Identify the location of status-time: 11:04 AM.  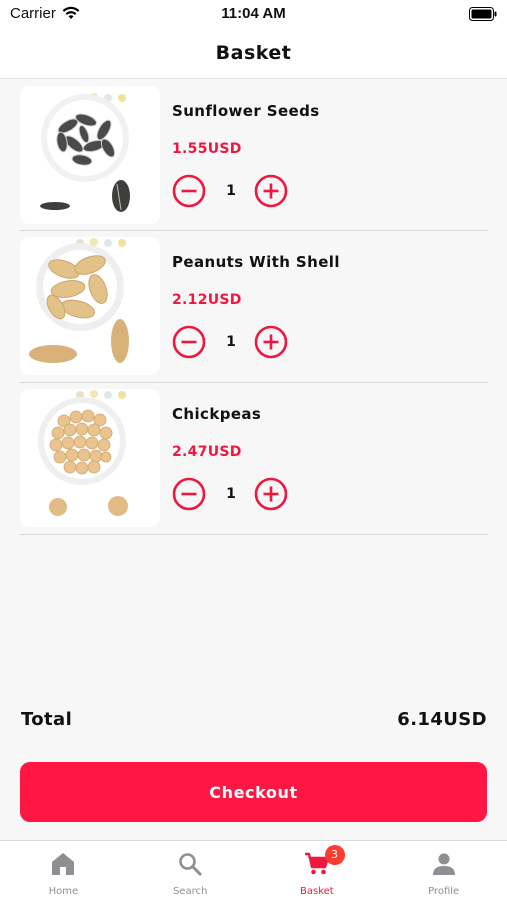
(253, 13).